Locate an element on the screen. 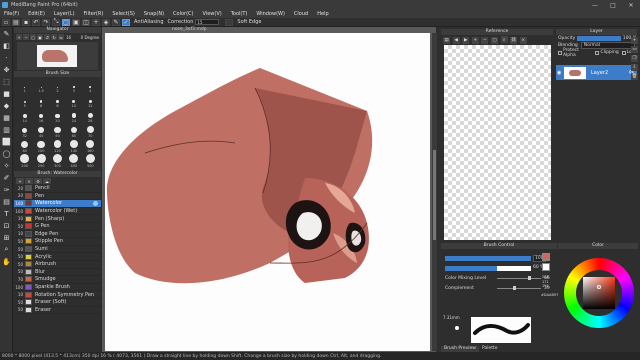 The width and height of the screenshot is (640, 360). brush-size-option: 24 is located at coordinates (73, 116).